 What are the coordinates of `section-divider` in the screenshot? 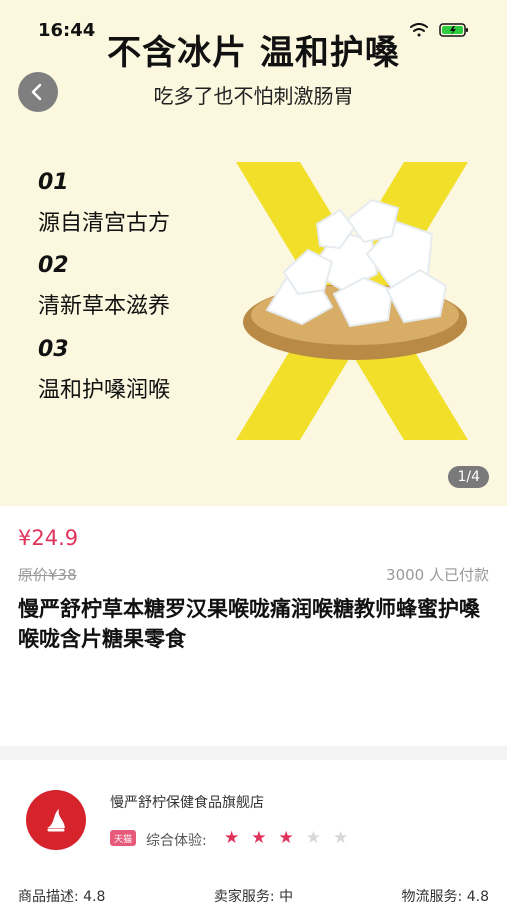 It's located at (253, 753).